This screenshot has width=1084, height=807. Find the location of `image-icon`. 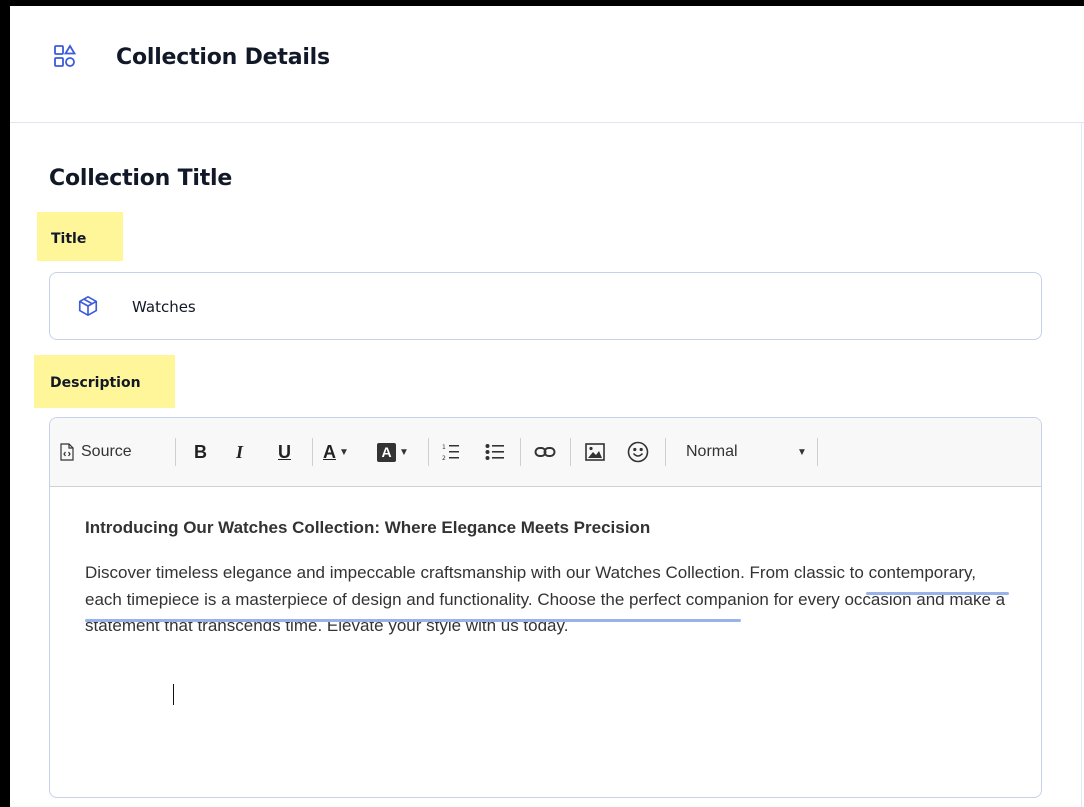

image-icon is located at coordinates (595, 452).